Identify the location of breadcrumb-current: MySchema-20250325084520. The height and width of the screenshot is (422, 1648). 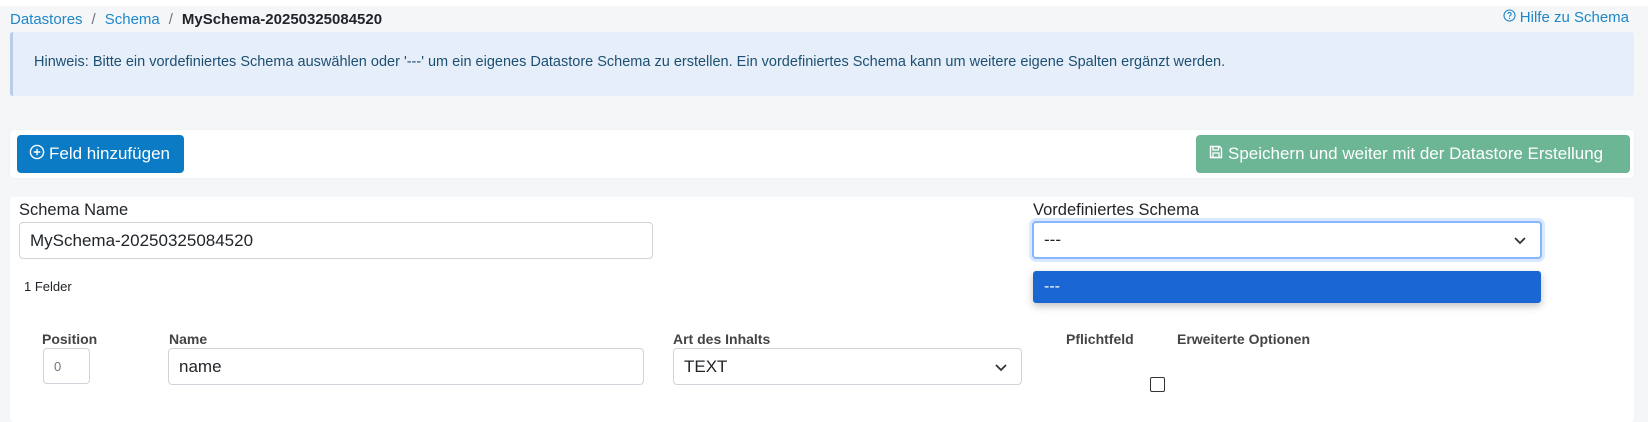
(282, 19).